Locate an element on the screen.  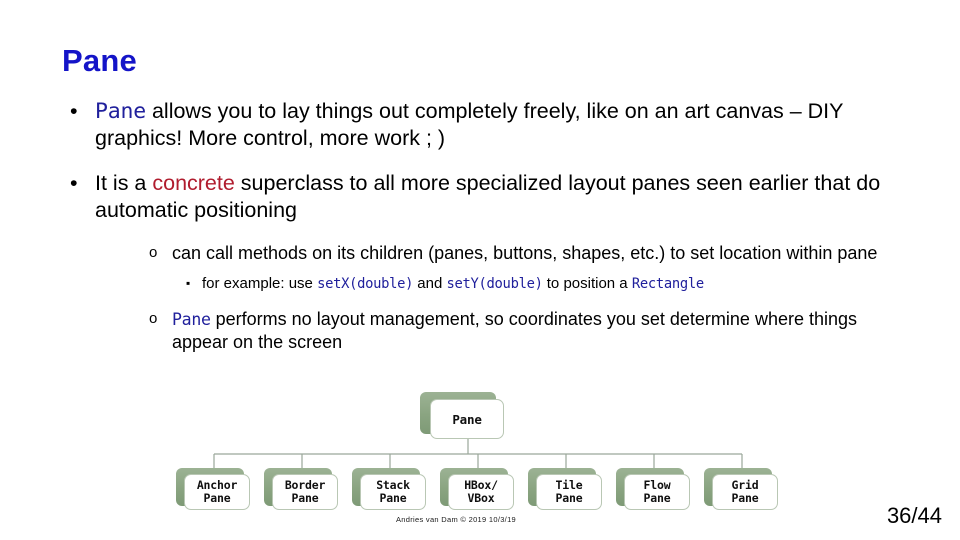
code-setx: setX(double) is located at coordinates (365, 284).